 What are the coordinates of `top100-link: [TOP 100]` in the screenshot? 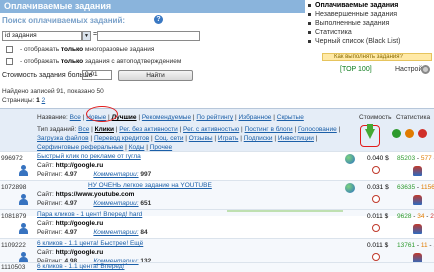 It's located at (356, 69).